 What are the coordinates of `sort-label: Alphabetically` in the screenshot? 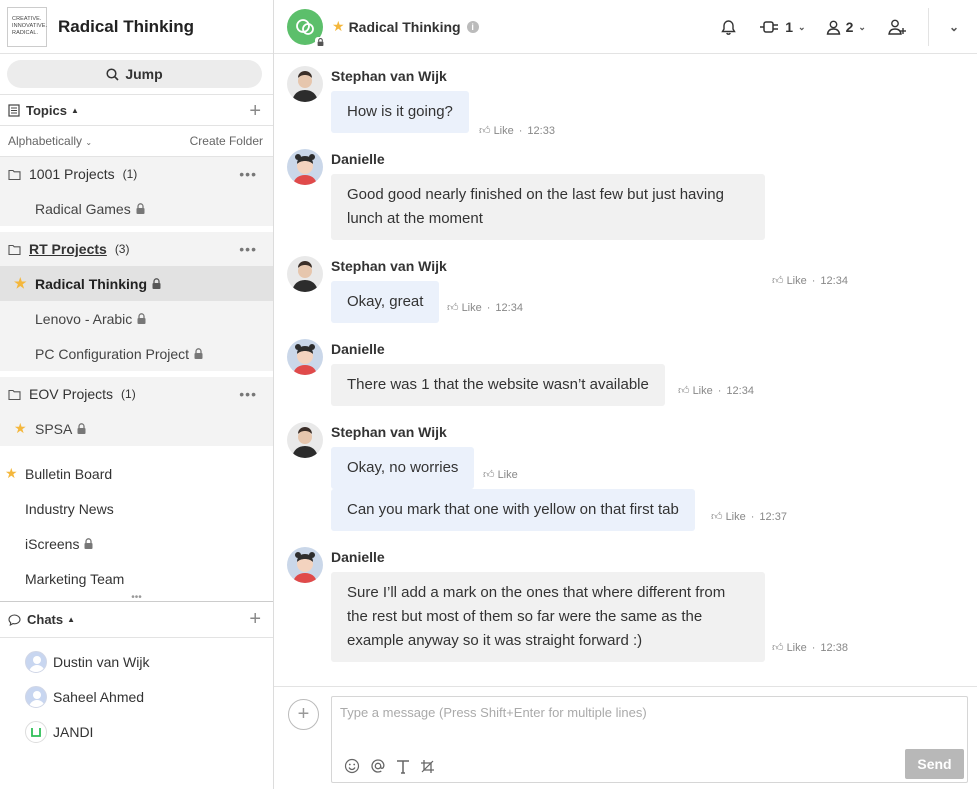 It's located at (45, 141).